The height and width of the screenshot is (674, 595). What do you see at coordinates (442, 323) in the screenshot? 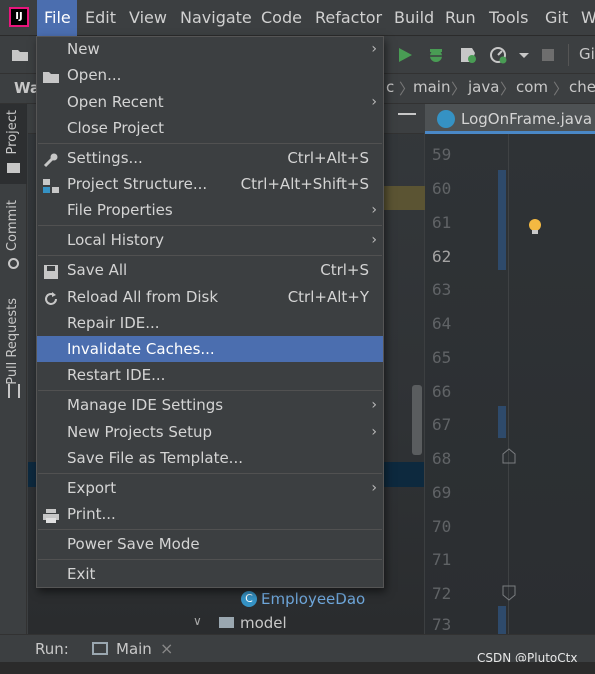
I see `line-number: 64` at bounding box center [442, 323].